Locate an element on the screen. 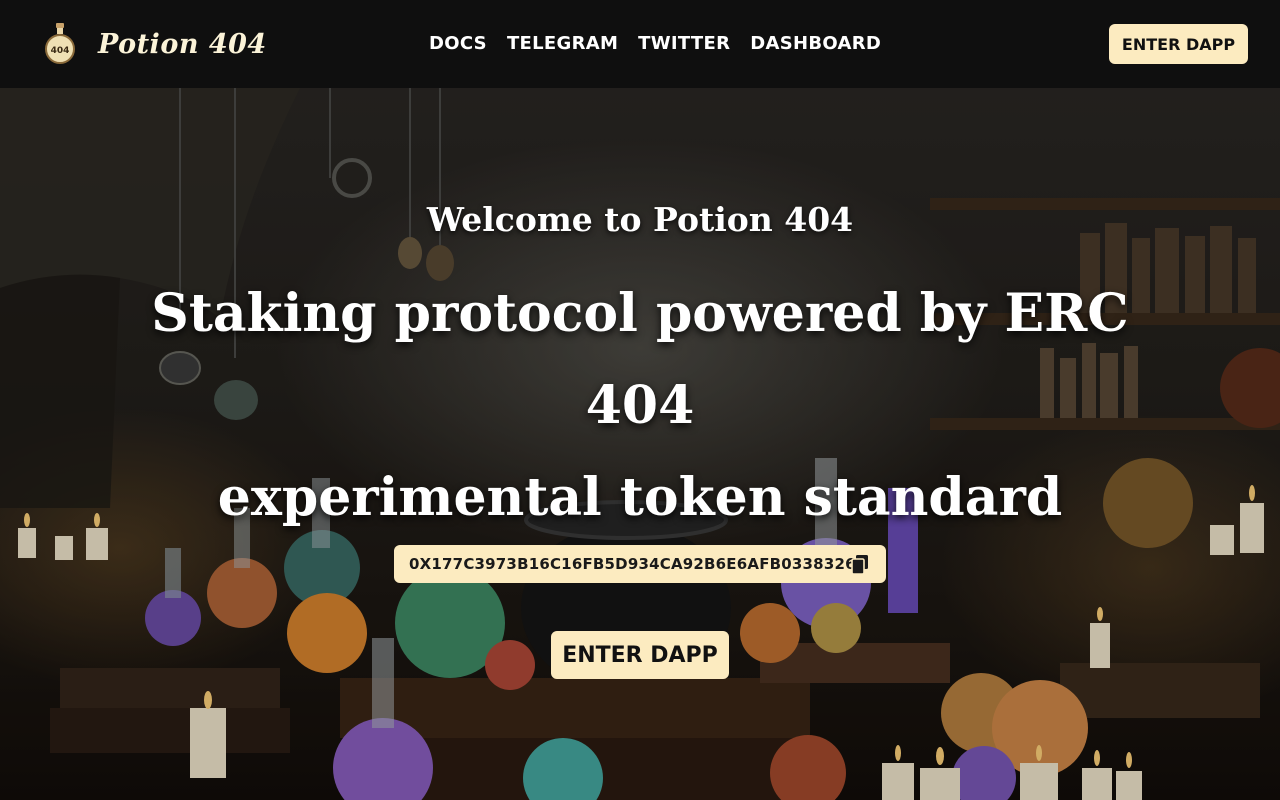 The image size is (1280, 800). brand: 404 Potion 404 is located at coordinates (155, 44).